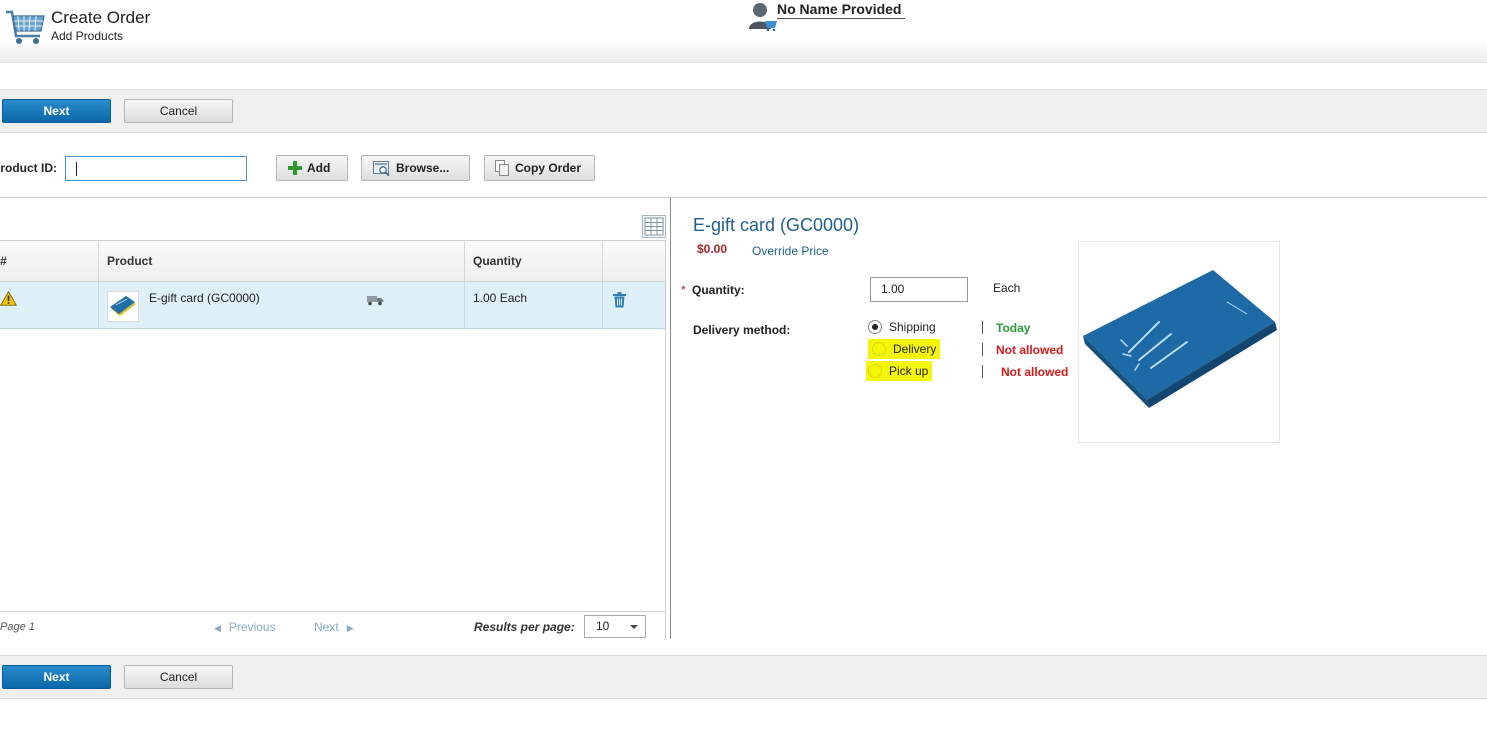  What do you see at coordinates (326, 627) in the screenshot?
I see `next-page-label: Next` at bounding box center [326, 627].